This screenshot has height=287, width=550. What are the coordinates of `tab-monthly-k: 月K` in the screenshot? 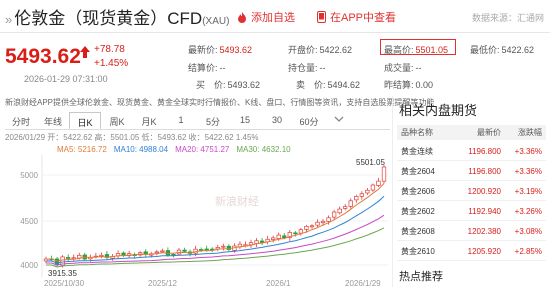 It's located at (149, 120).